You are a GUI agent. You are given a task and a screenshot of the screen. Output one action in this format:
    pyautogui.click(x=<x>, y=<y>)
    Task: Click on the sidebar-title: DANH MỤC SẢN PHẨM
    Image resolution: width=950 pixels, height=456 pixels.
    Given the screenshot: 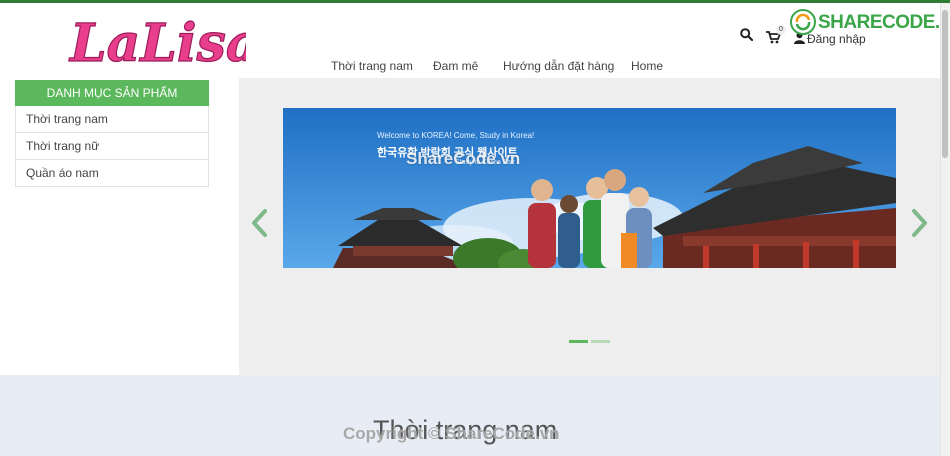 What is the action you would take?
    pyautogui.click(x=112, y=93)
    